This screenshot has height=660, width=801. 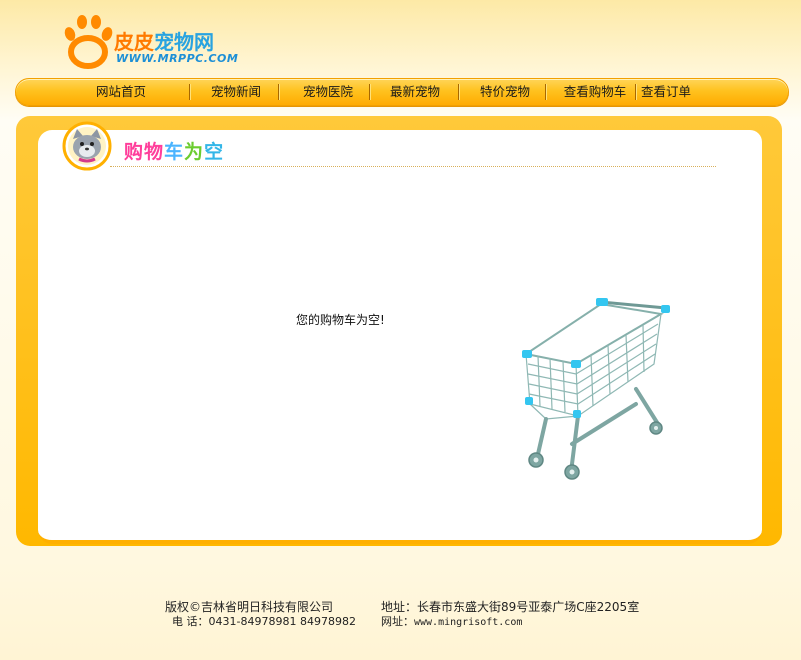 I want to click on nav-special-pets: 特价宠物, so click(x=505, y=92).